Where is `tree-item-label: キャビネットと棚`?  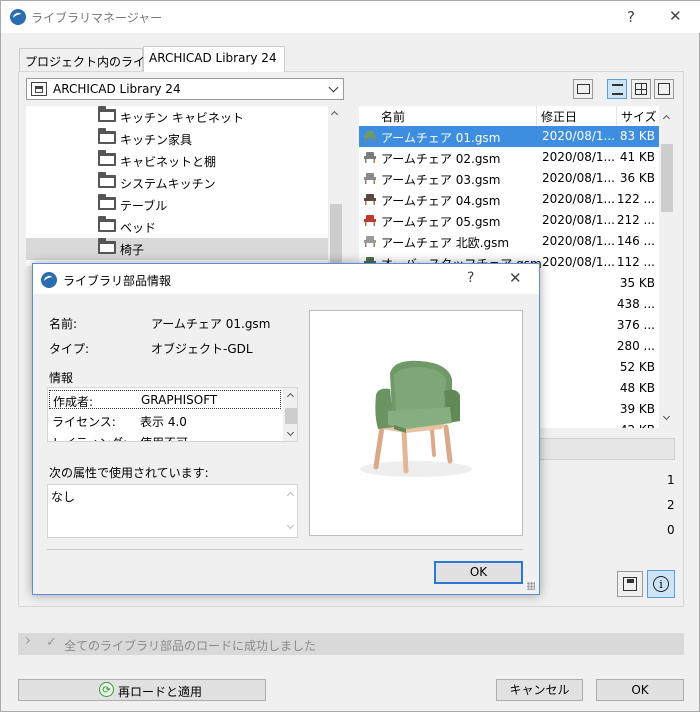 tree-item-label: キャビネットと棚 is located at coordinates (168, 162).